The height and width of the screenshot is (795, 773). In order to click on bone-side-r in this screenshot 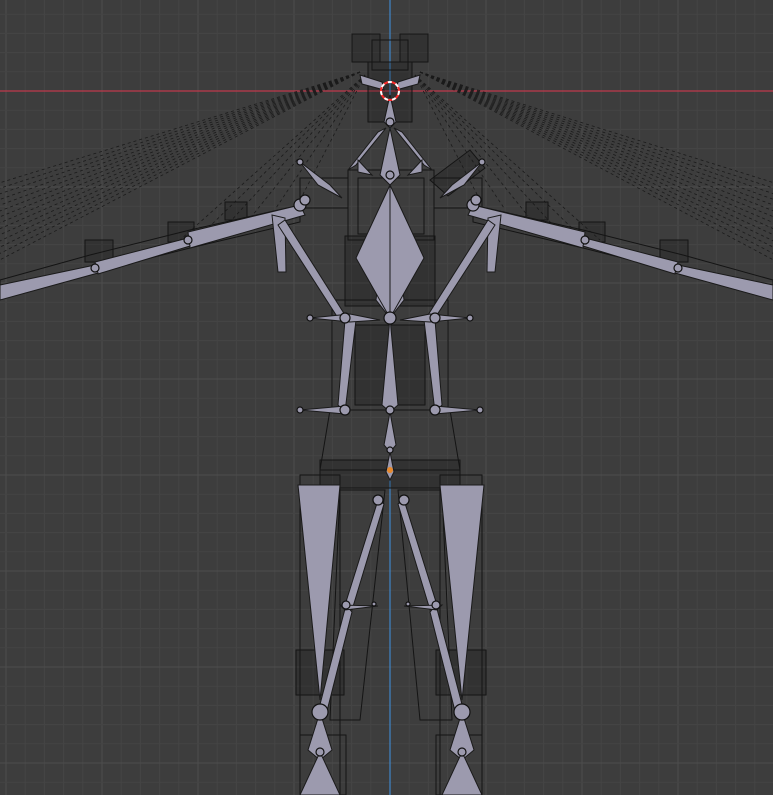, I will do `click(461, 269)`.